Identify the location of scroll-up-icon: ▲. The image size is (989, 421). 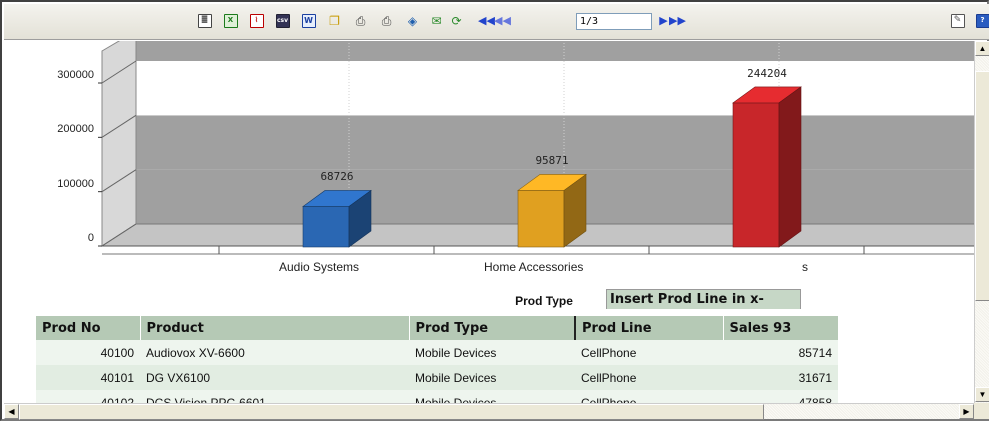
(982, 48).